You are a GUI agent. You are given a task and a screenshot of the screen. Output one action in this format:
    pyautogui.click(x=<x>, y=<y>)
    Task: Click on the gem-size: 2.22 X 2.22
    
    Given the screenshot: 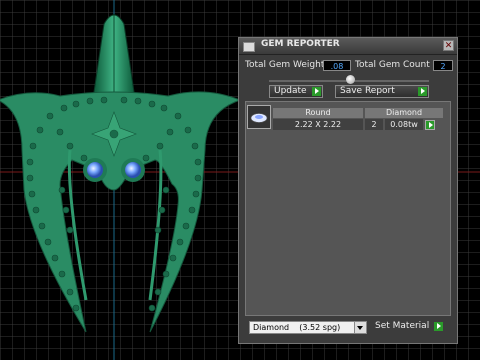 What is the action you would take?
    pyautogui.click(x=318, y=124)
    